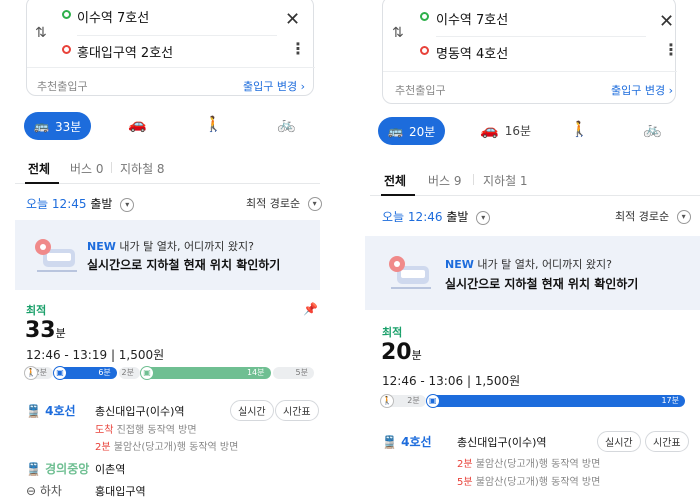 Image resolution: width=700 pixels, height=500 pixels. Describe the element at coordinates (422, 131) in the screenshot. I see `transit-time: 20분` at that location.